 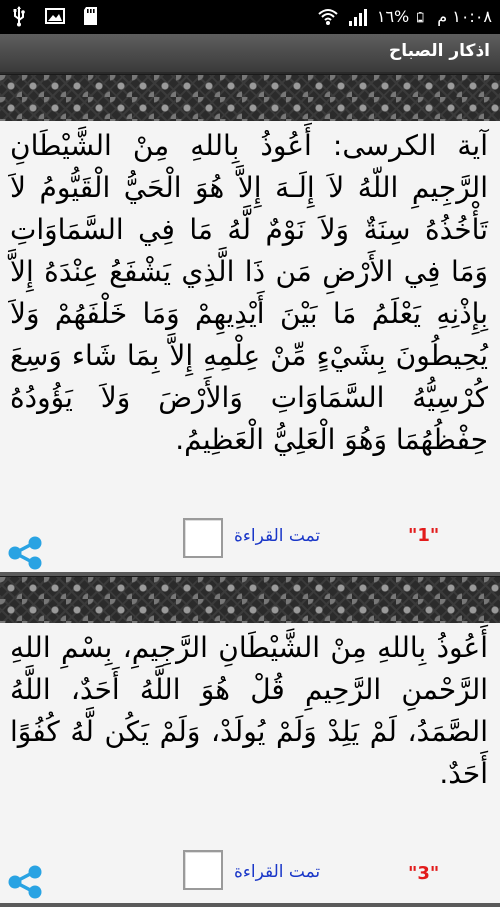 I want to click on wifi-icon, so click(x=328, y=17).